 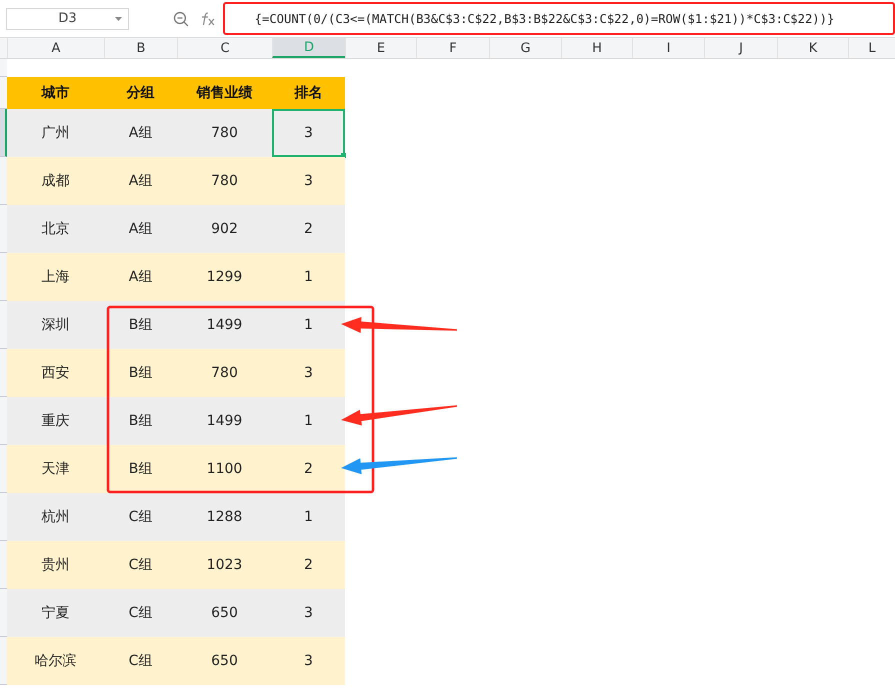 I want to click on table-cell: 深圳, so click(x=55, y=325).